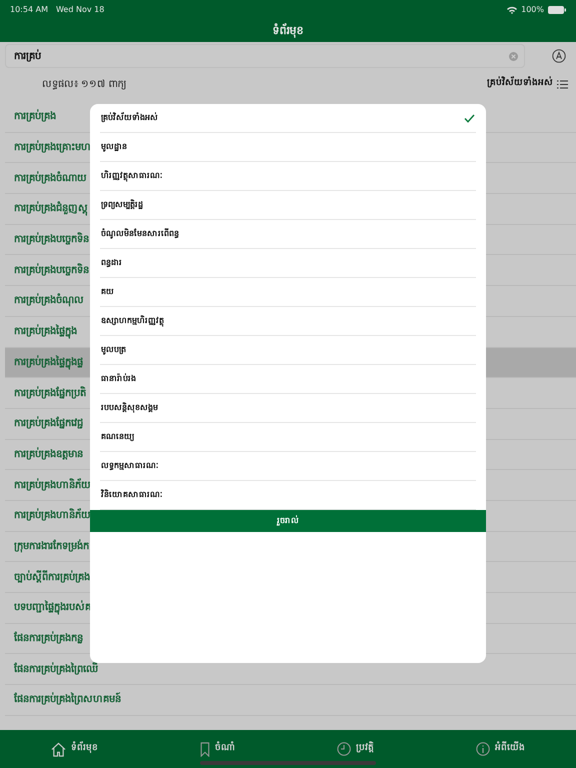 The image size is (576, 768). Describe the element at coordinates (512, 10) in the screenshot. I see `wifi-icon` at that location.